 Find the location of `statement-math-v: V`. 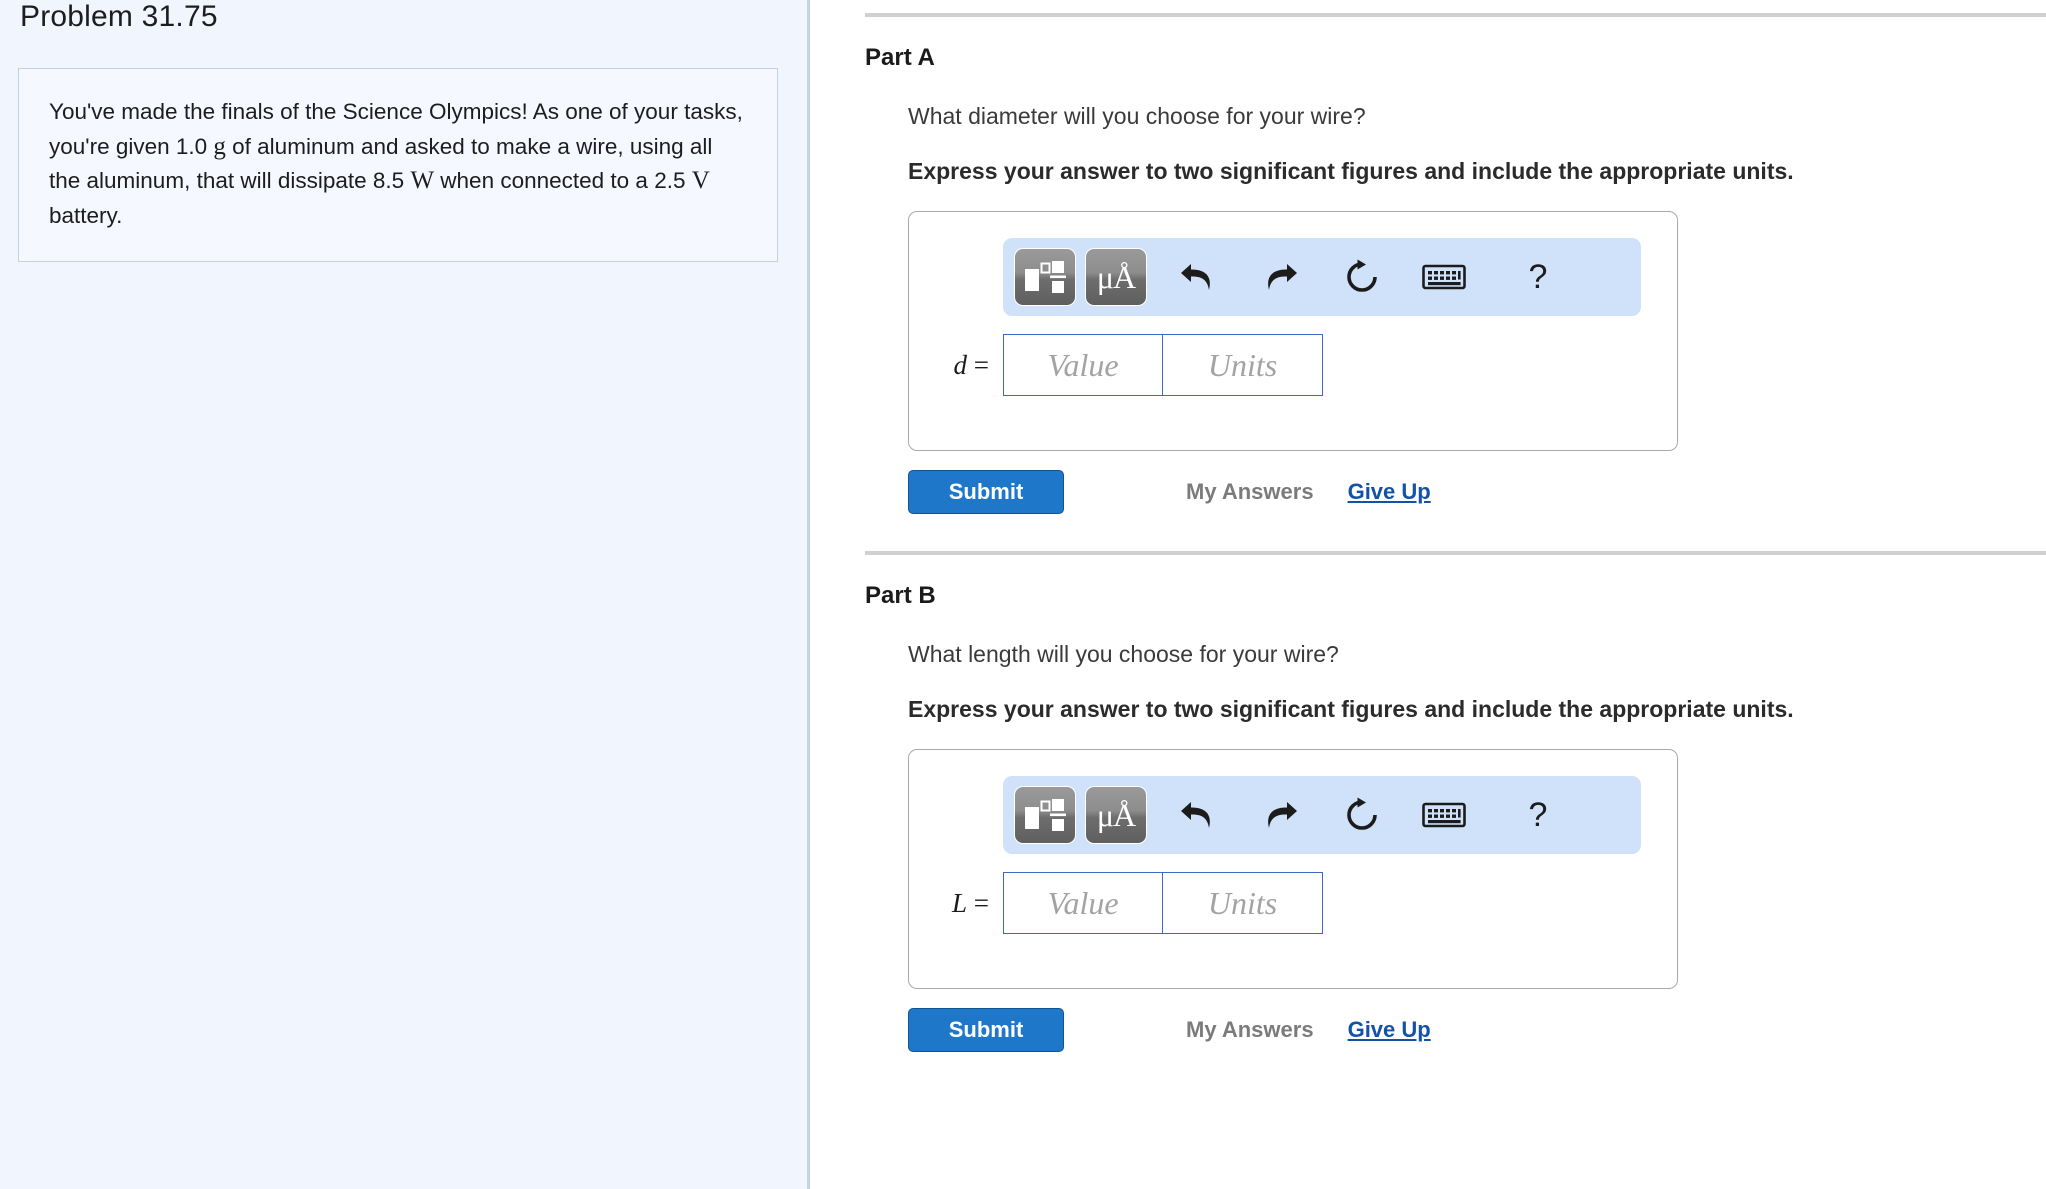

statement-math-v: V is located at coordinates (700, 180).